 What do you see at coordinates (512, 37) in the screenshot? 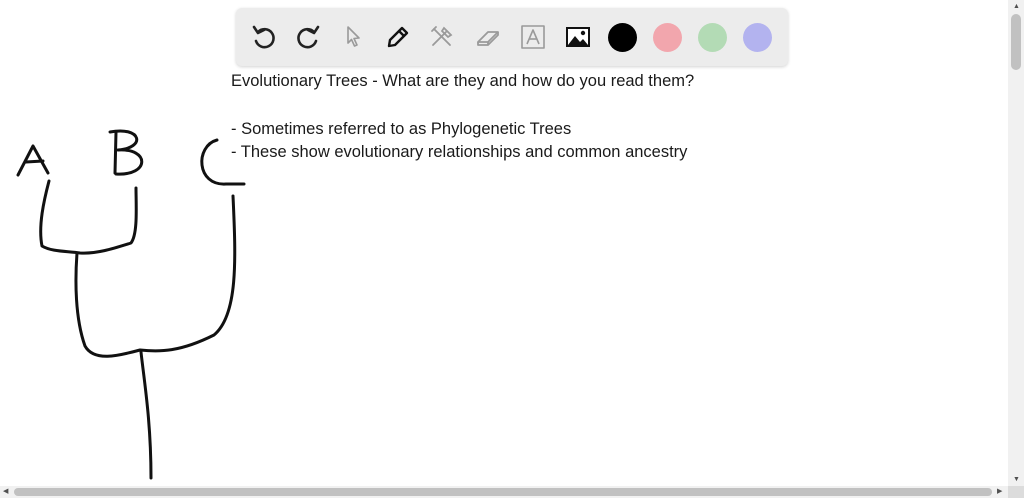
I see `drawing-toolbar` at bounding box center [512, 37].